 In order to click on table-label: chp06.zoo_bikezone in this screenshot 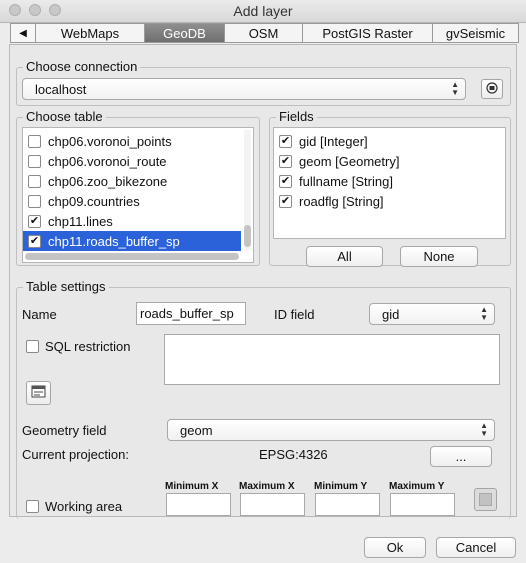, I will do `click(108, 181)`.